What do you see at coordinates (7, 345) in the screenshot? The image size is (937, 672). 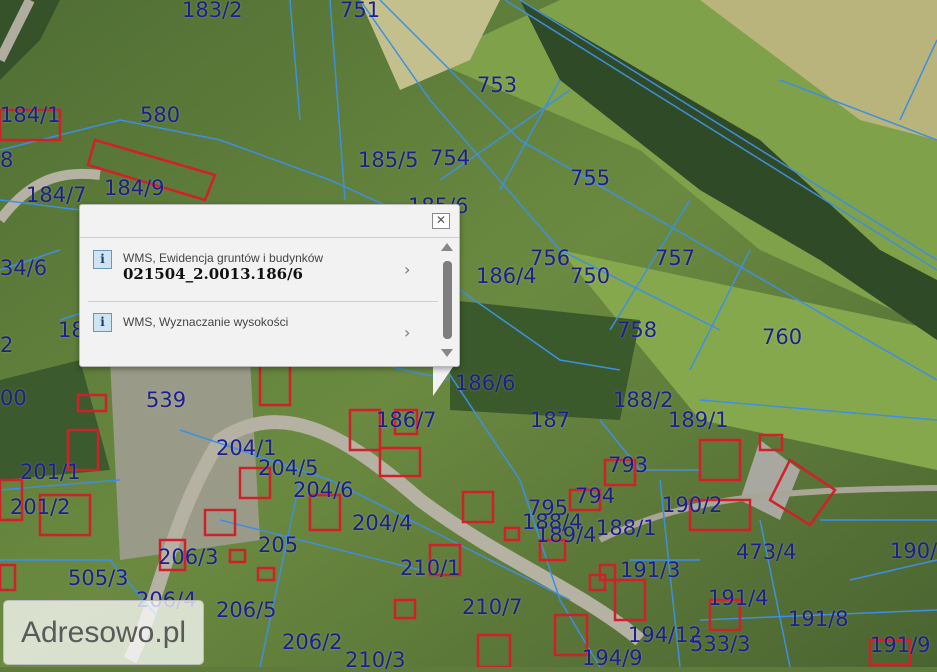 I see `plot-number-label: 2` at bounding box center [7, 345].